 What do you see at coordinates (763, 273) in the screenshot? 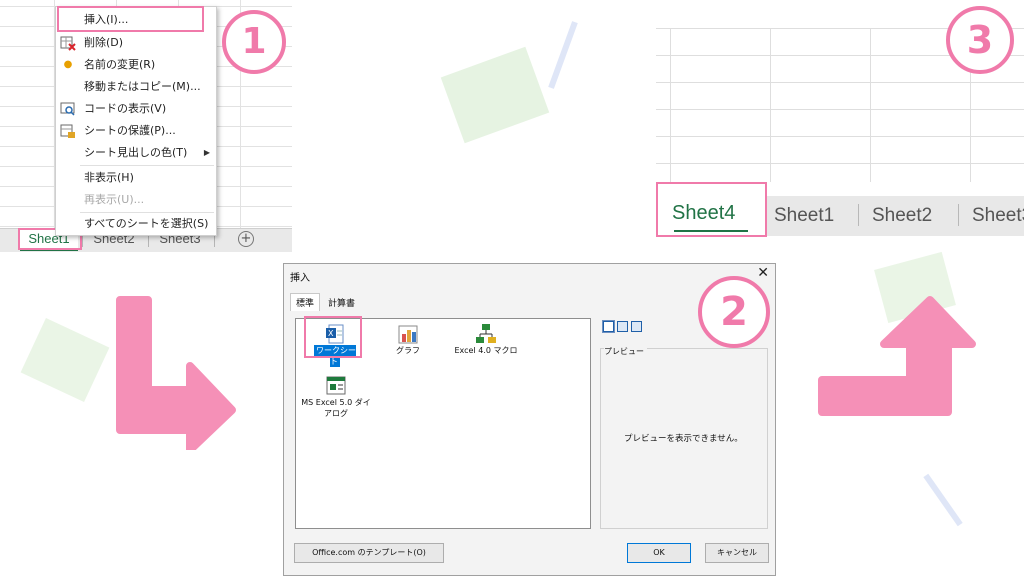
I see `close-icon: ✕` at bounding box center [763, 273].